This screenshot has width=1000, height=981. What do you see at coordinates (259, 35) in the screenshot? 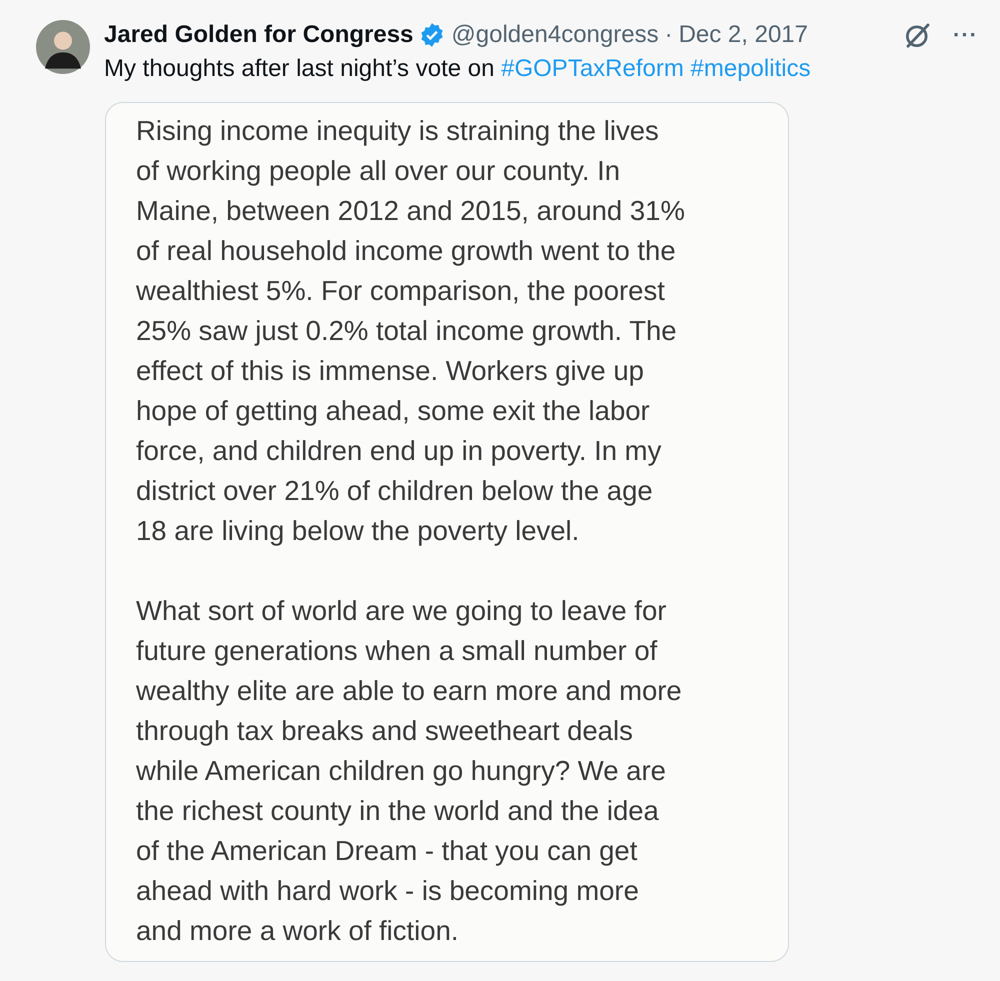
I see `author-name: Jared Golden for Congress` at bounding box center [259, 35].